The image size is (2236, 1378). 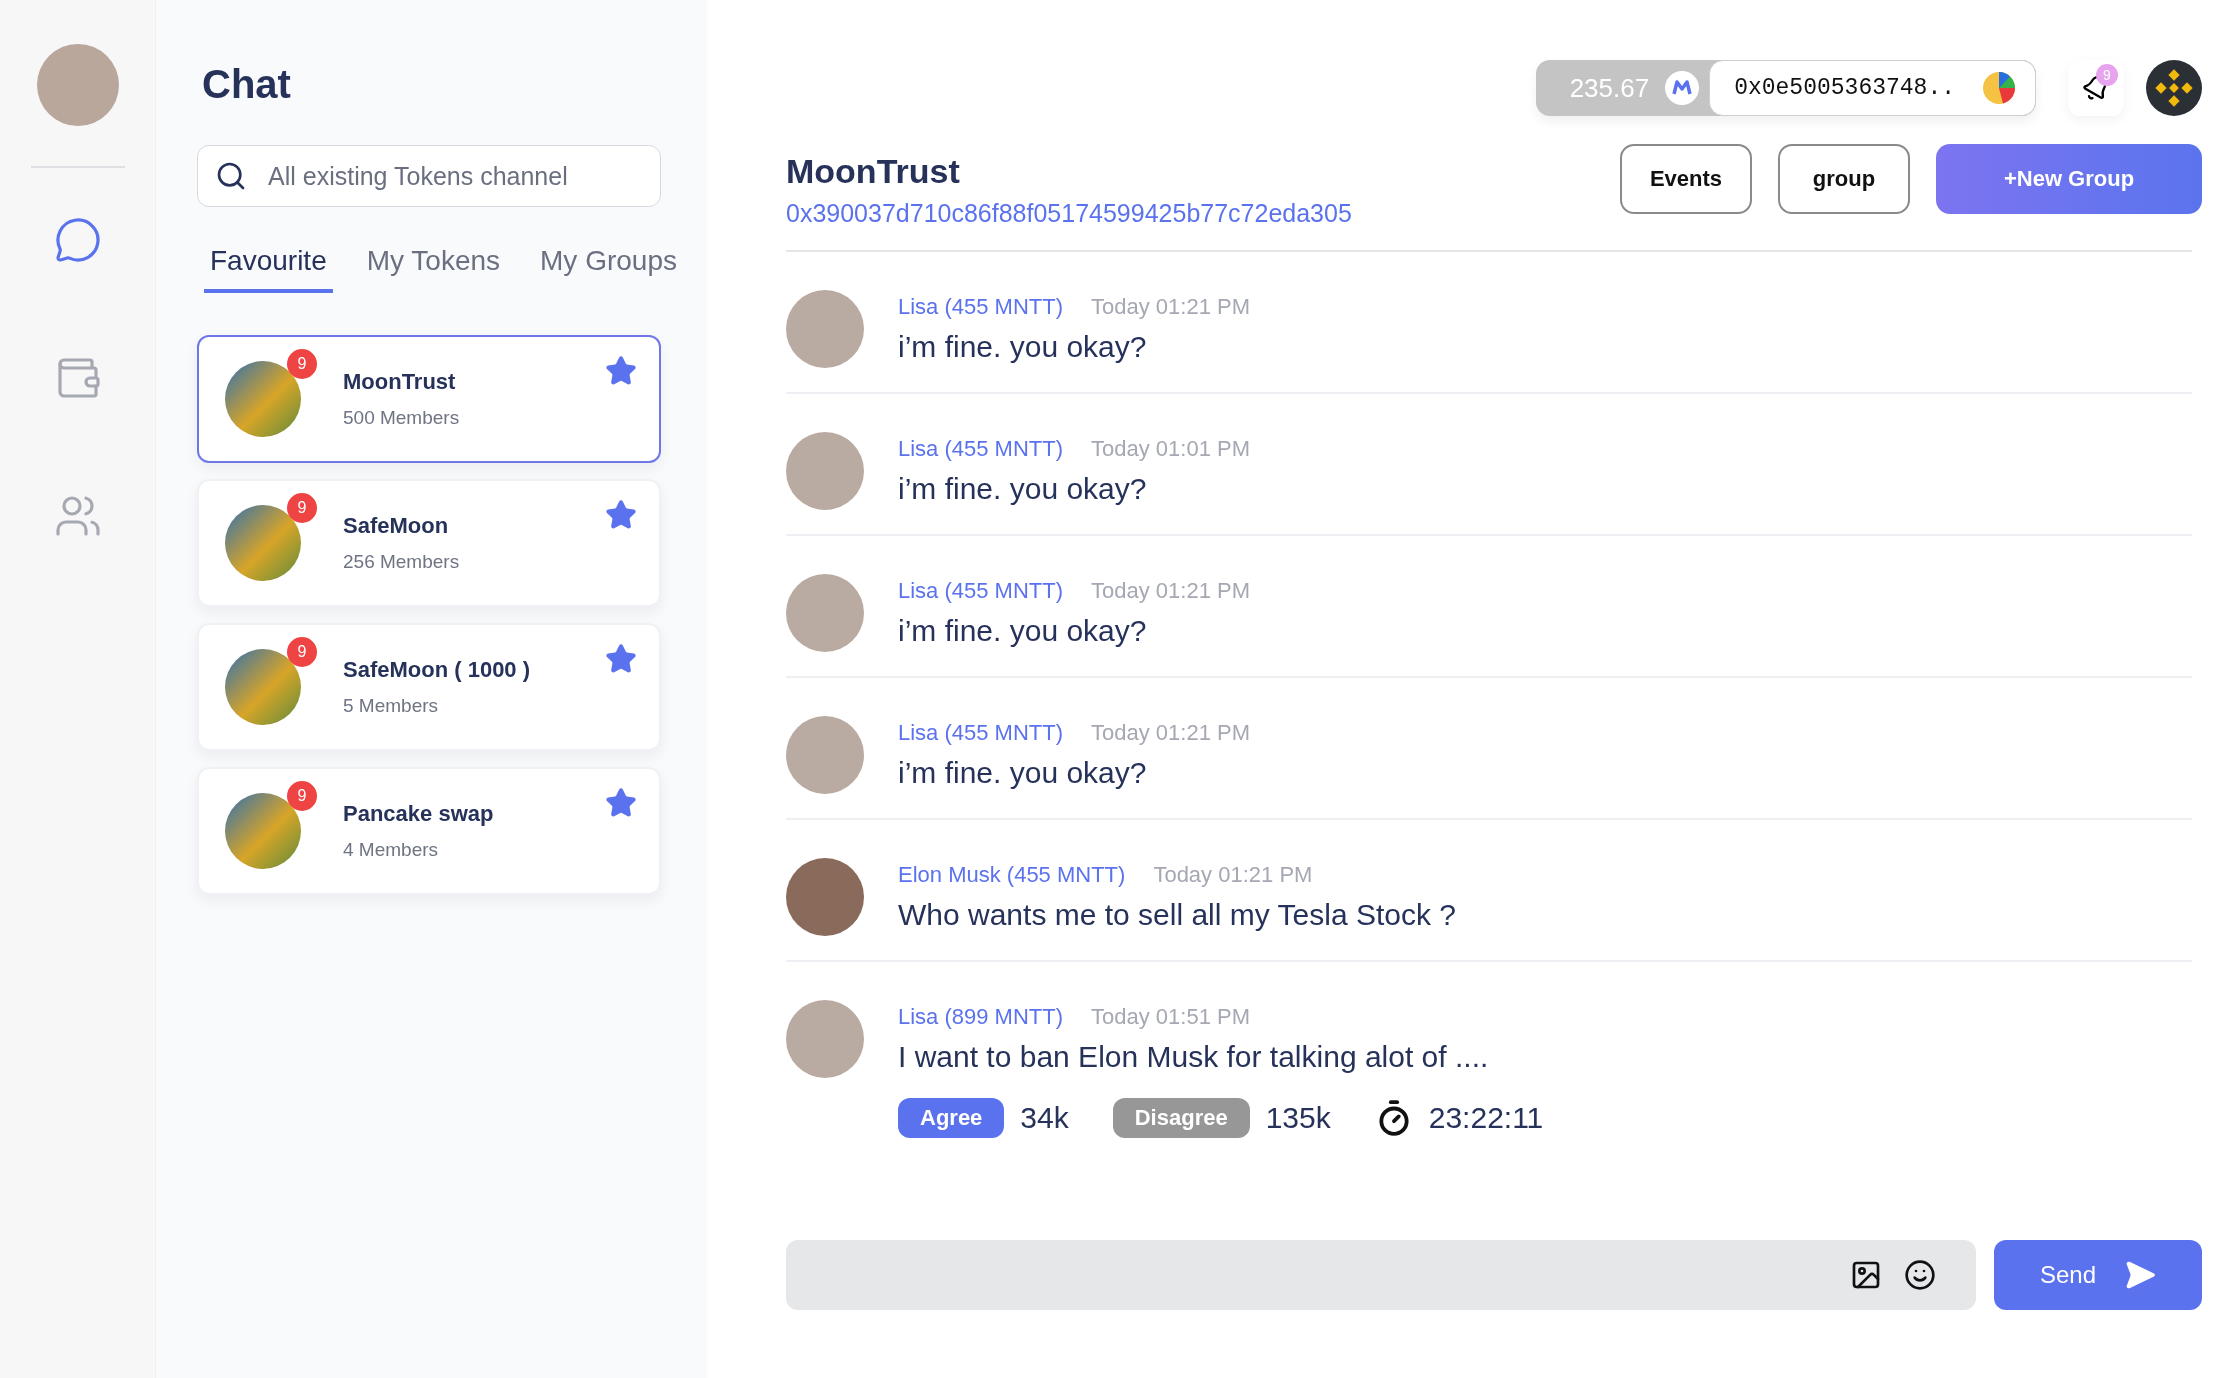 What do you see at coordinates (433, 269) in the screenshot?
I see `tab: My Tokens` at bounding box center [433, 269].